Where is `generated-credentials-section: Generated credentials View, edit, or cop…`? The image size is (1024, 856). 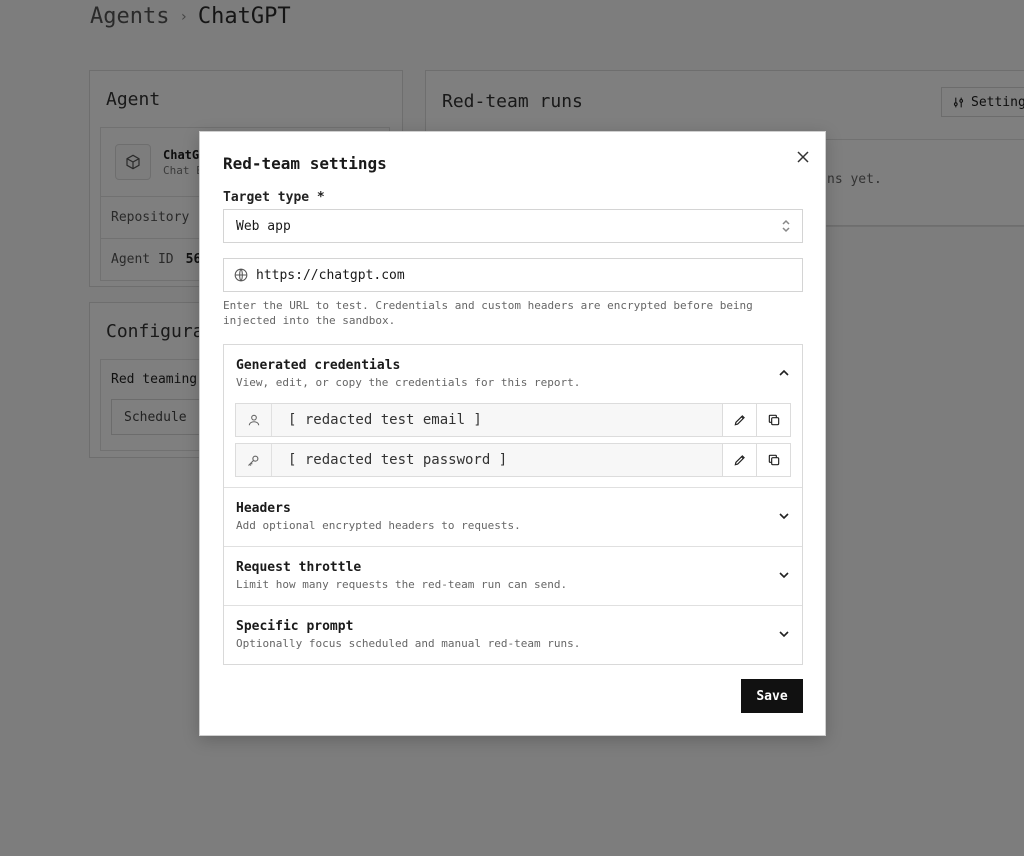 generated-credentials-section: Generated credentials View, edit, or cop… is located at coordinates (513, 416).